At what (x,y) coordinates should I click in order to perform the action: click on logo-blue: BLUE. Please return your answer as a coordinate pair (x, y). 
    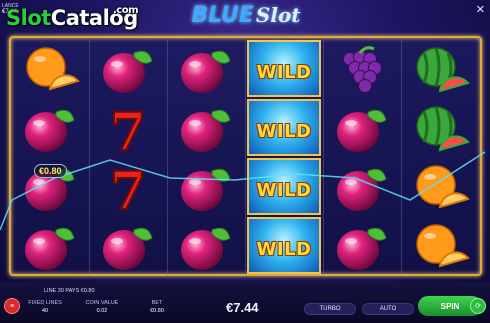
    Looking at the image, I should click on (222, 15).